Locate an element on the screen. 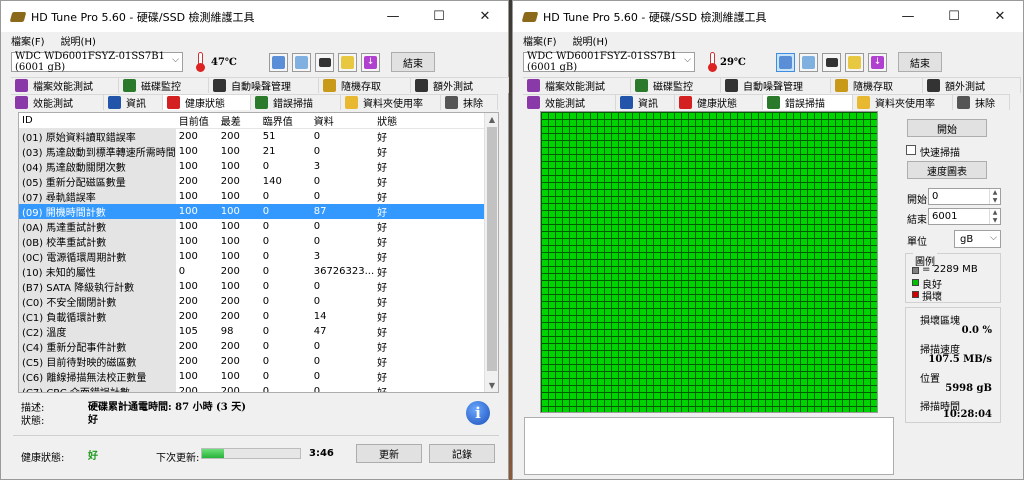  table-row: (04) 馬達啟動關閉次數 100 100 0 3 好 is located at coordinates (252, 166).